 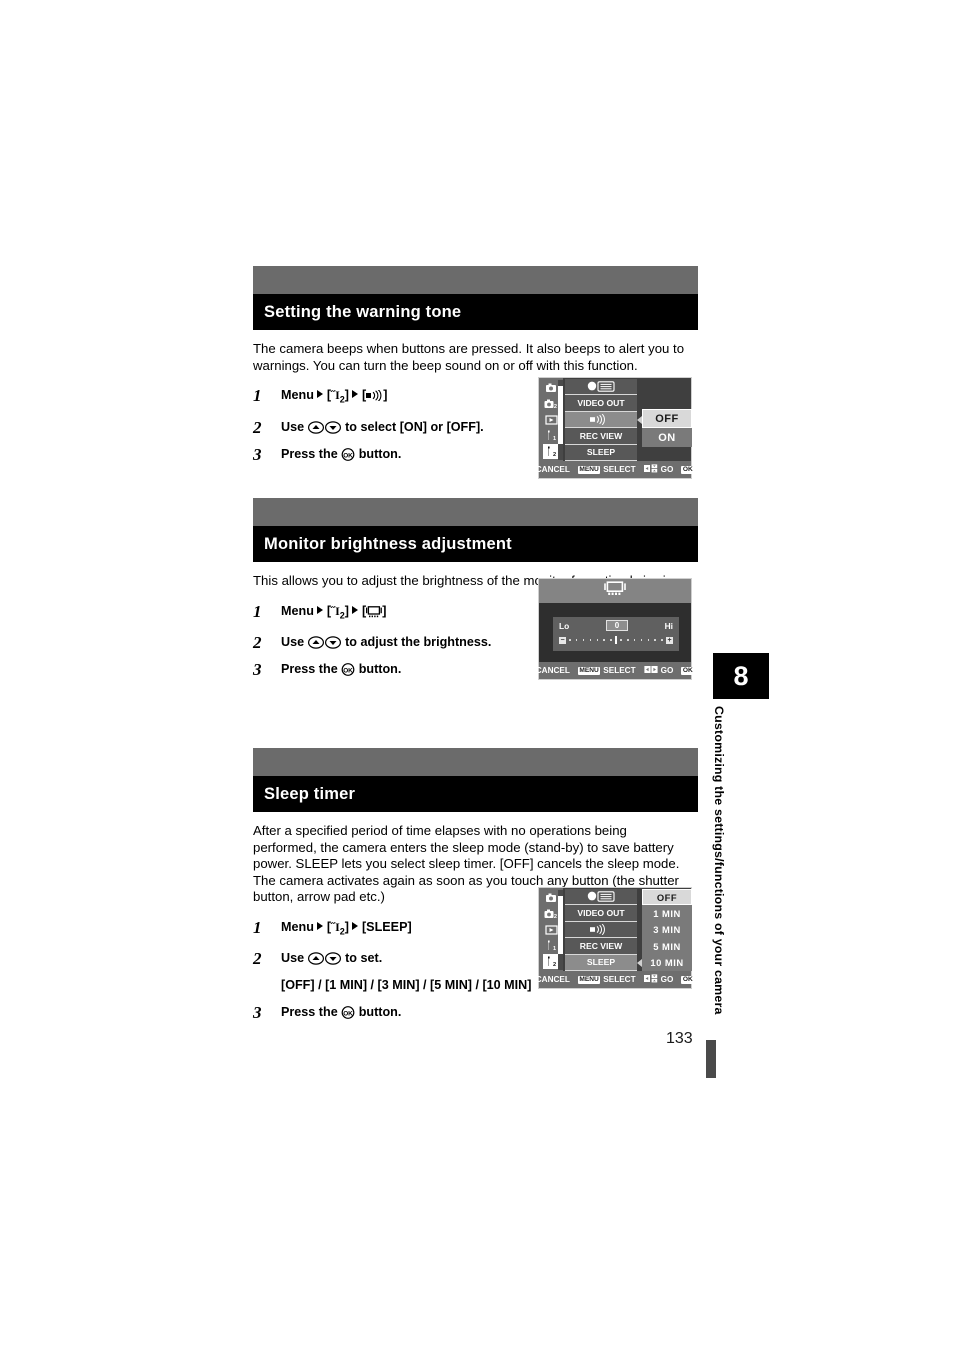 I want to click on section-header-bar: Monitor brightness adjustment, so click(x=475, y=544).